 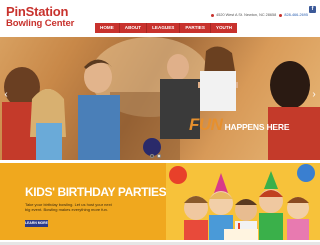 I want to click on hero-tagline: FUN HAPPENS HERE, so click(x=239, y=125).